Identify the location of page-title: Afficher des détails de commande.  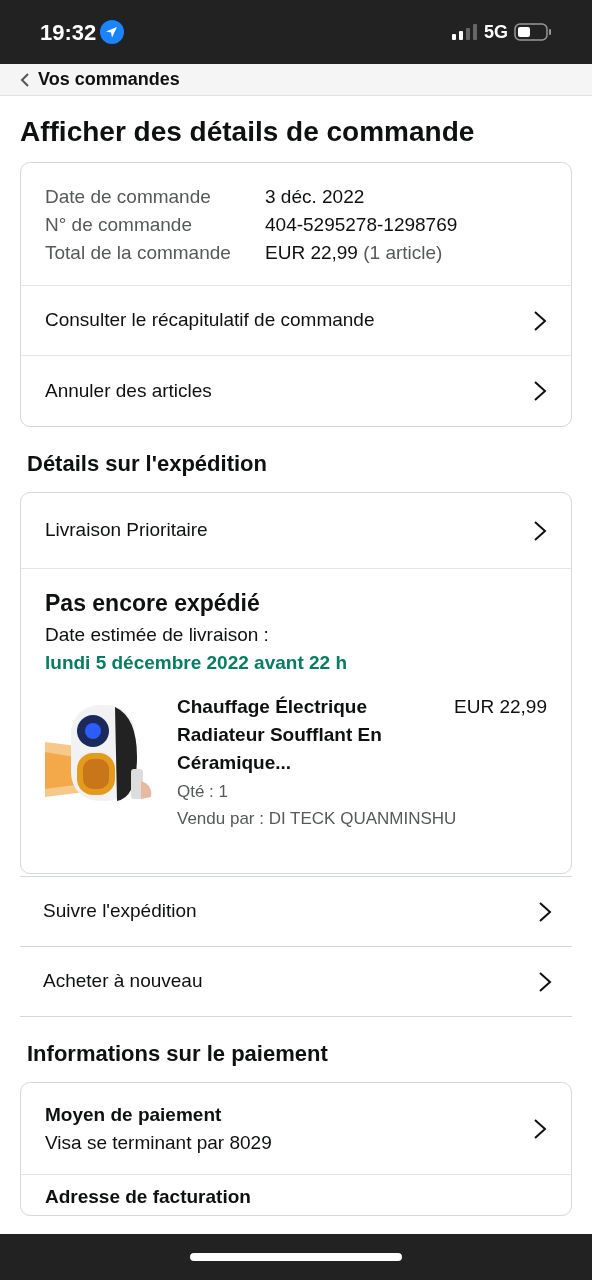
(248, 132).